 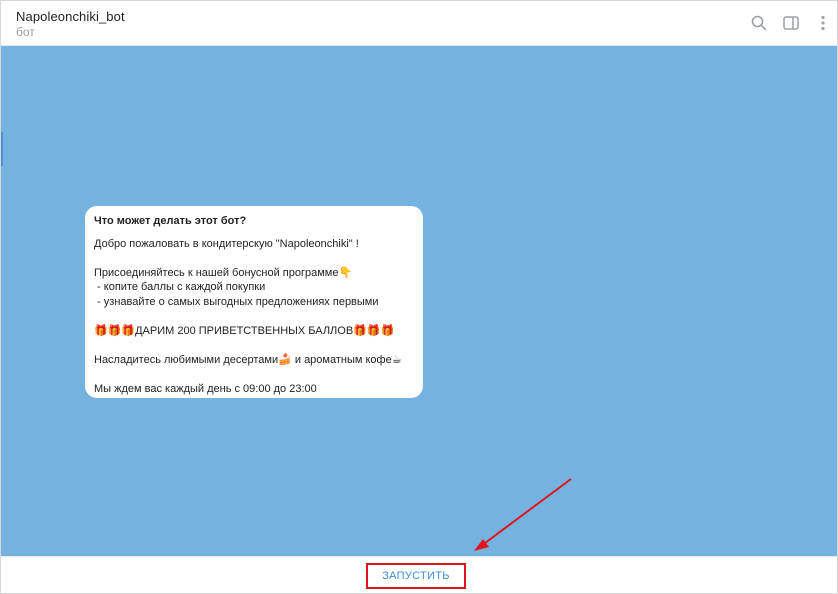 What do you see at coordinates (419, 23) in the screenshot?
I see `chat-header: Napoleonchiki_bot бот` at bounding box center [419, 23].